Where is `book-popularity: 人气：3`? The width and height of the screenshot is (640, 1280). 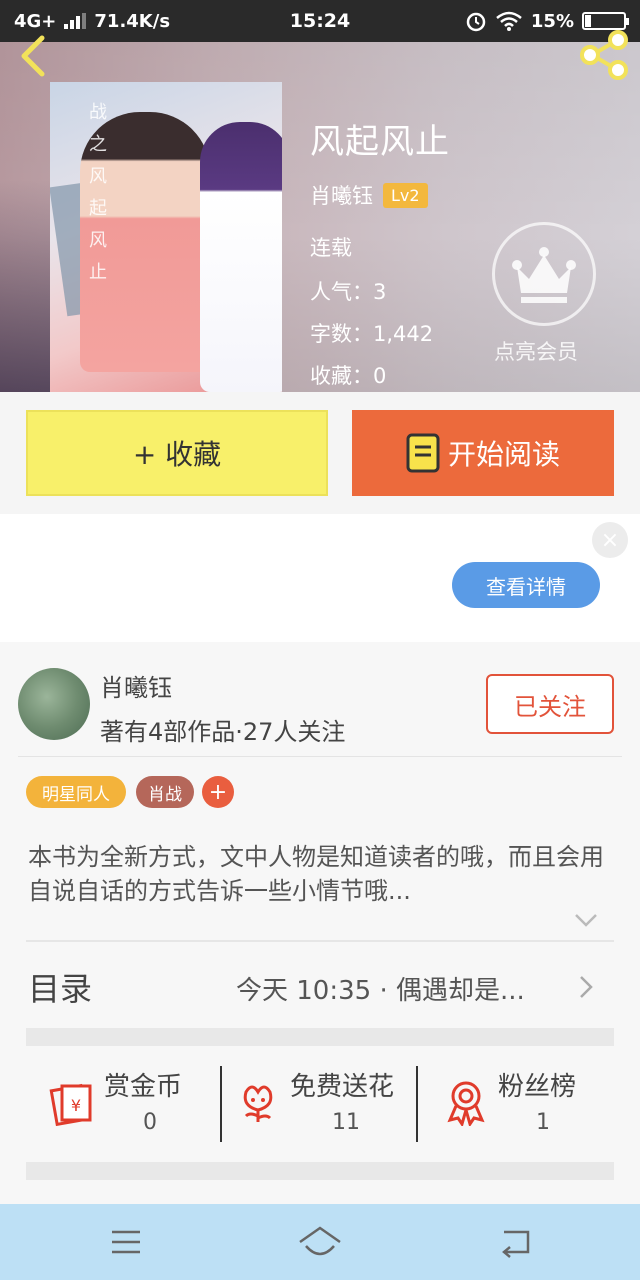
book-popularity: 人气：3 is located at coordinates (348, 292).